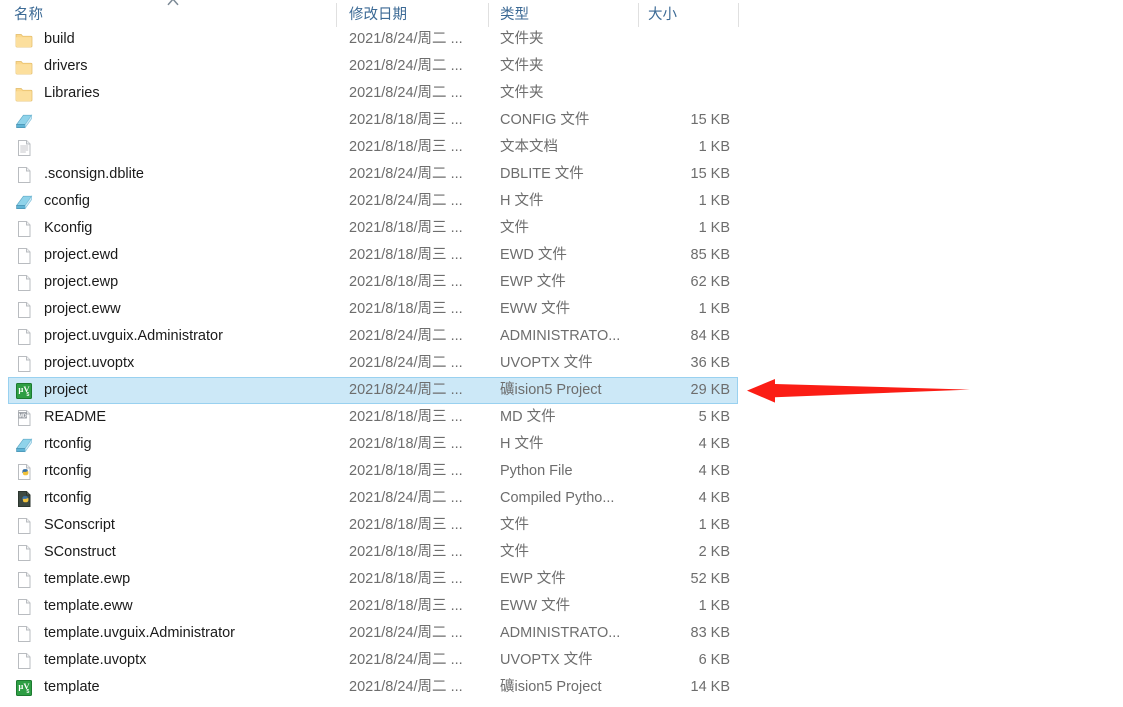  Describe the element at coordinates (370, 201) in the screenshot. I see `file-row: cconfig 2021/8/24/周二 ... H 文件 1 KB` at that location.